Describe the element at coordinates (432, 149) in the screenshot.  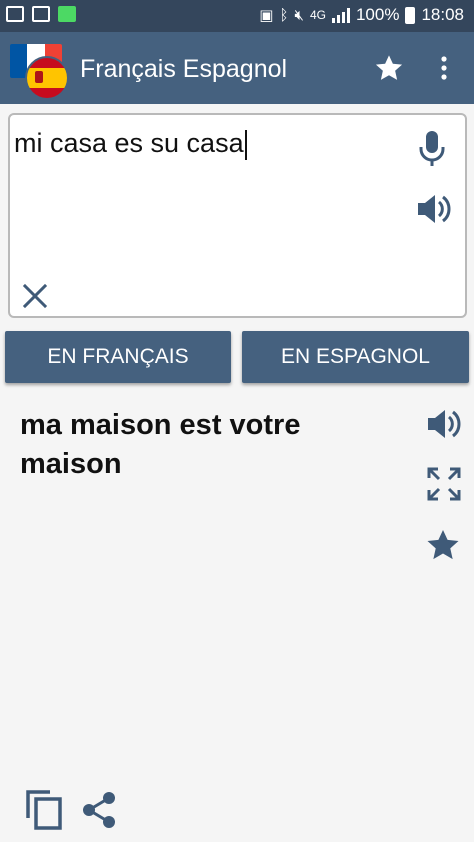
I see `microphone-icon` at that location.